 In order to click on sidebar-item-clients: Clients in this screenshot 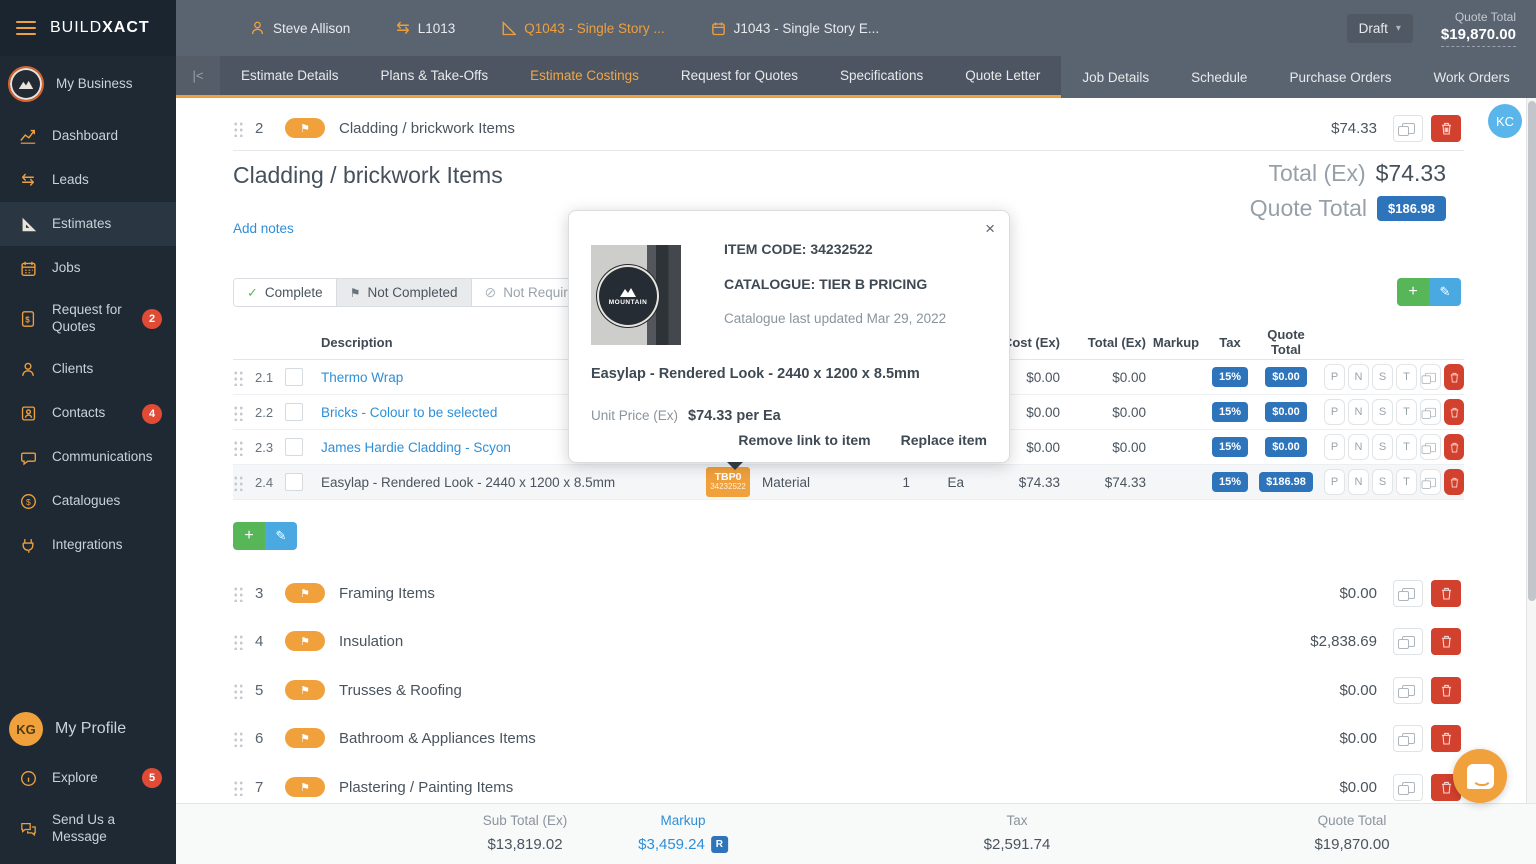, I will do `click(88, 370)`.